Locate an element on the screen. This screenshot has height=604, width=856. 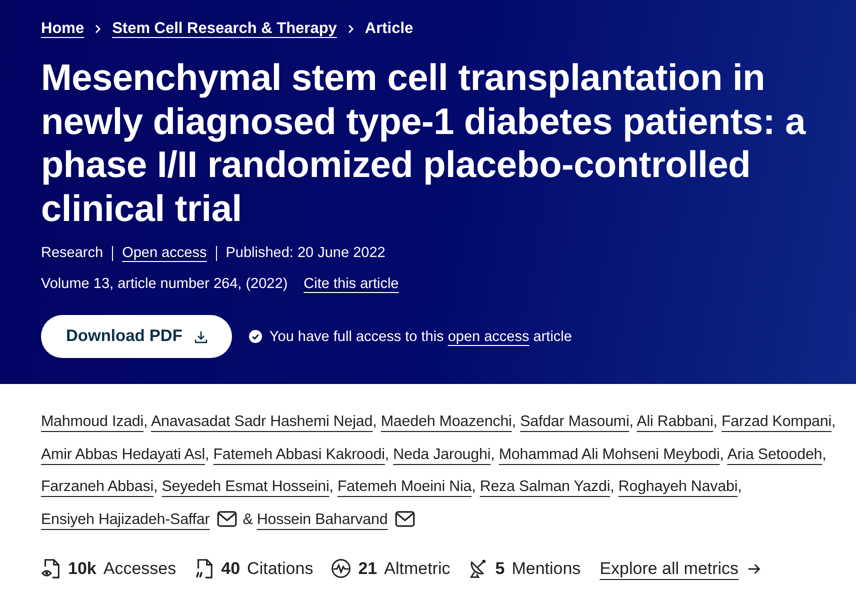
article-type: Research is located at coordinates (72, 253).